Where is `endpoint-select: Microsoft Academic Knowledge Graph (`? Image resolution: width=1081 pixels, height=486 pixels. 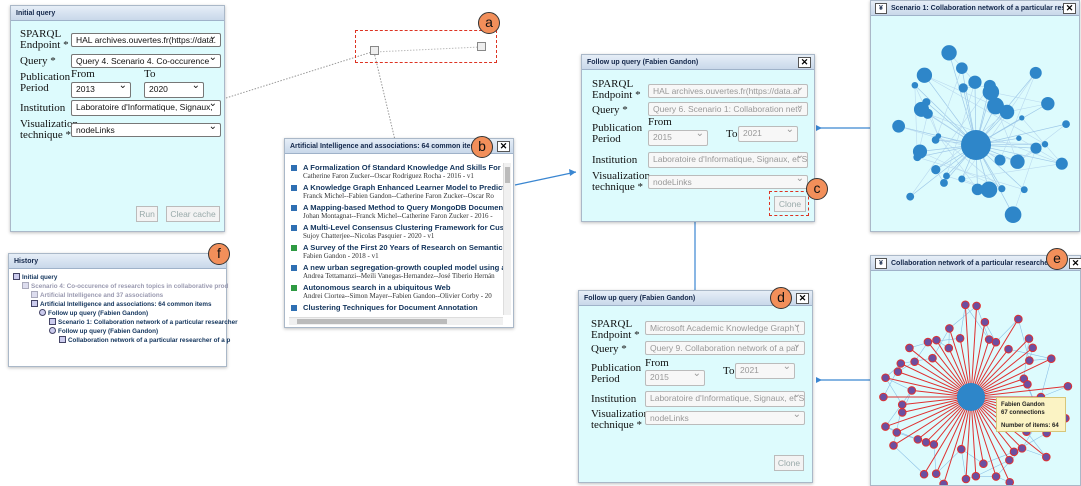
endpoint-select: Microsoft Academic Knowledge Graph ( is located at coordinates (725, 328).